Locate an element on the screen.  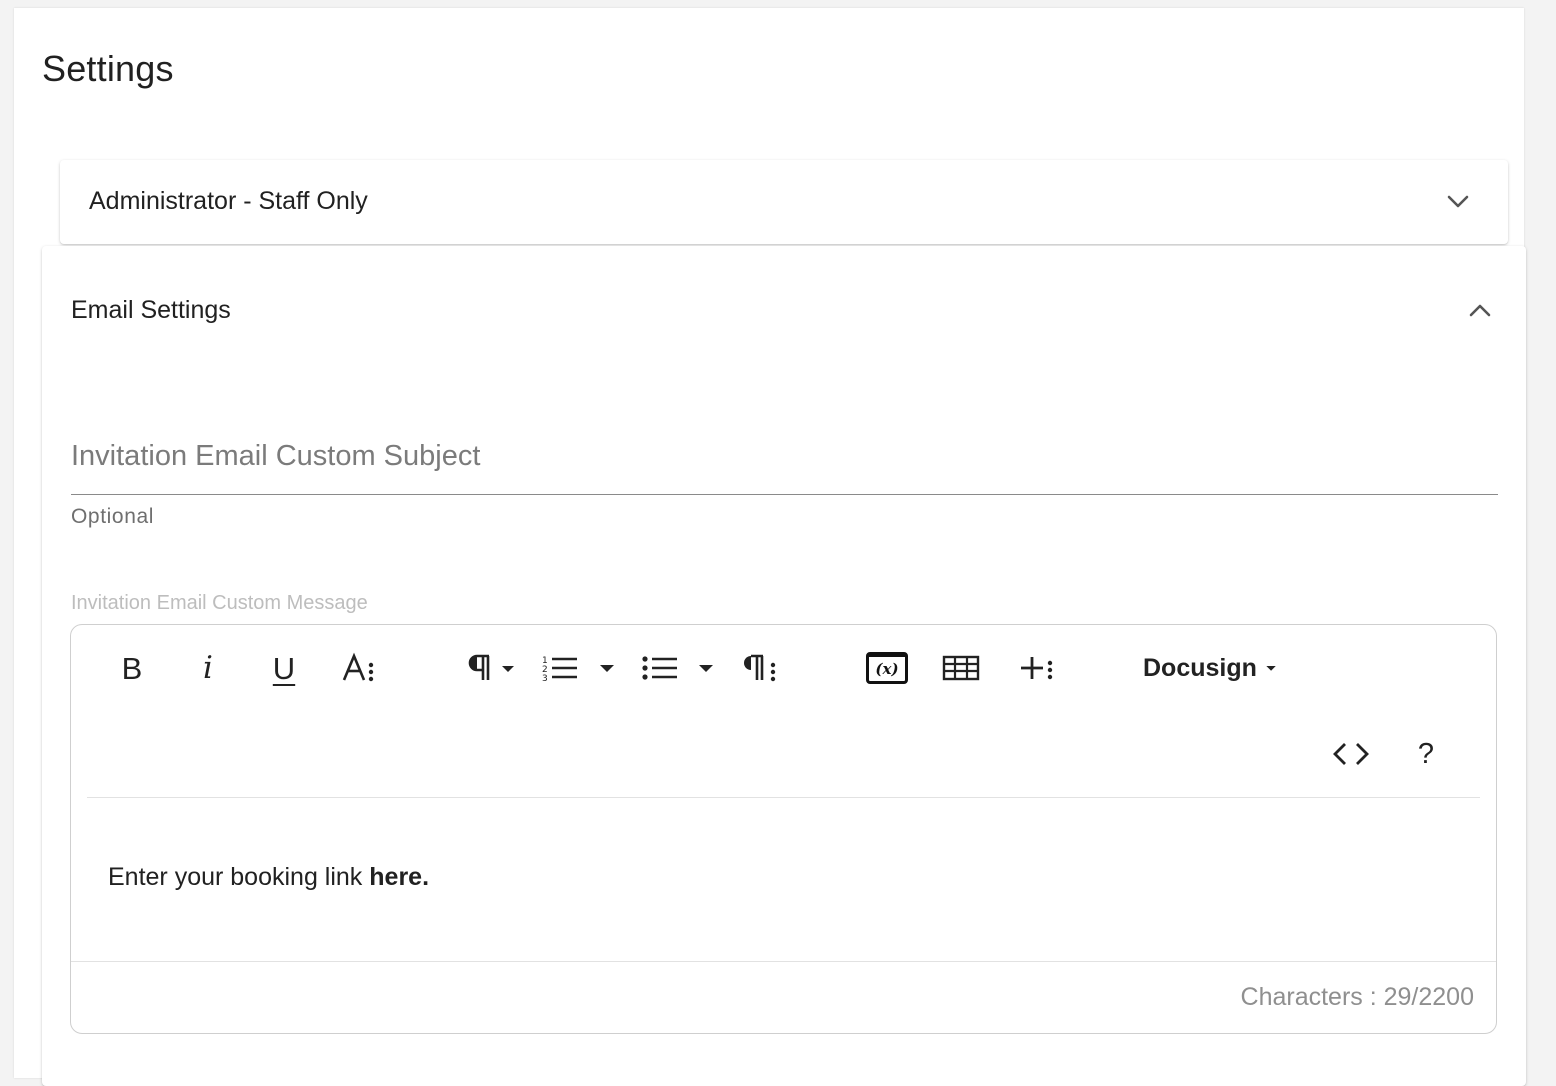
paragraph-format-button is located at coordinates (493, 668).